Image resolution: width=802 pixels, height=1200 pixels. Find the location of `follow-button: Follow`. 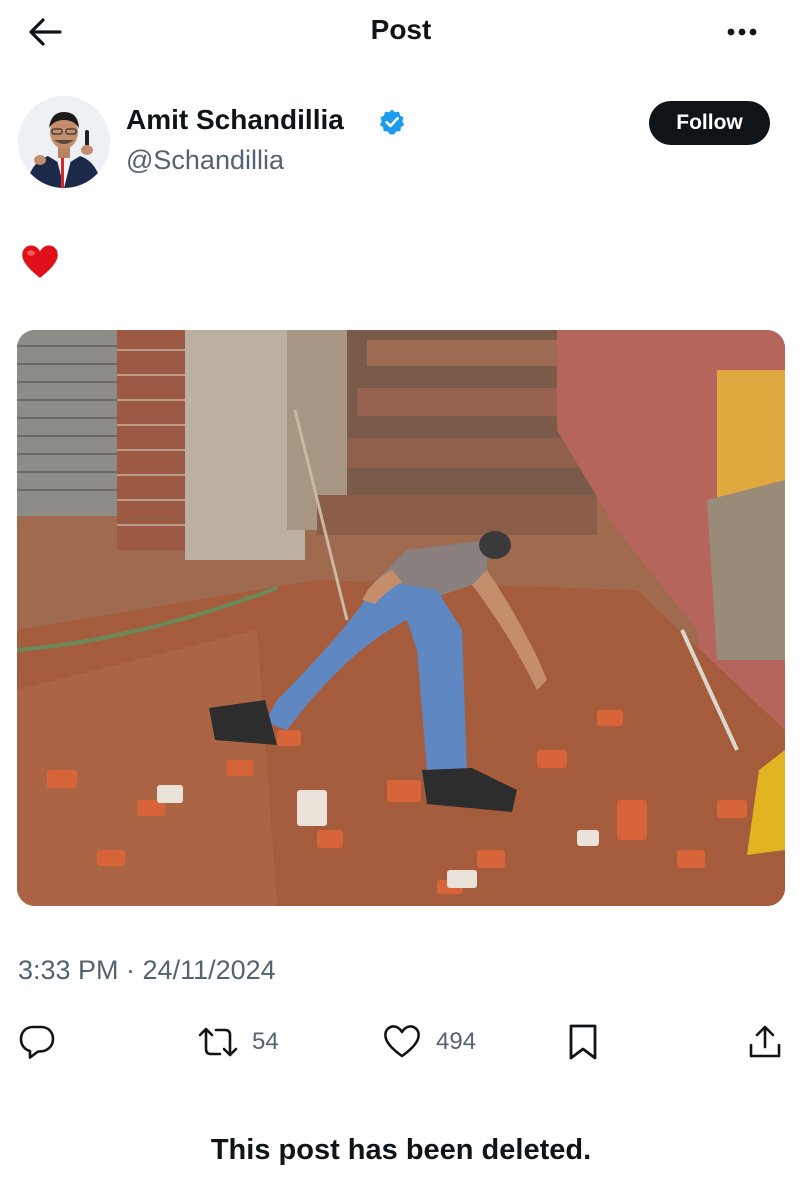

follow-button: Follow is located at coordinates (709, 123).